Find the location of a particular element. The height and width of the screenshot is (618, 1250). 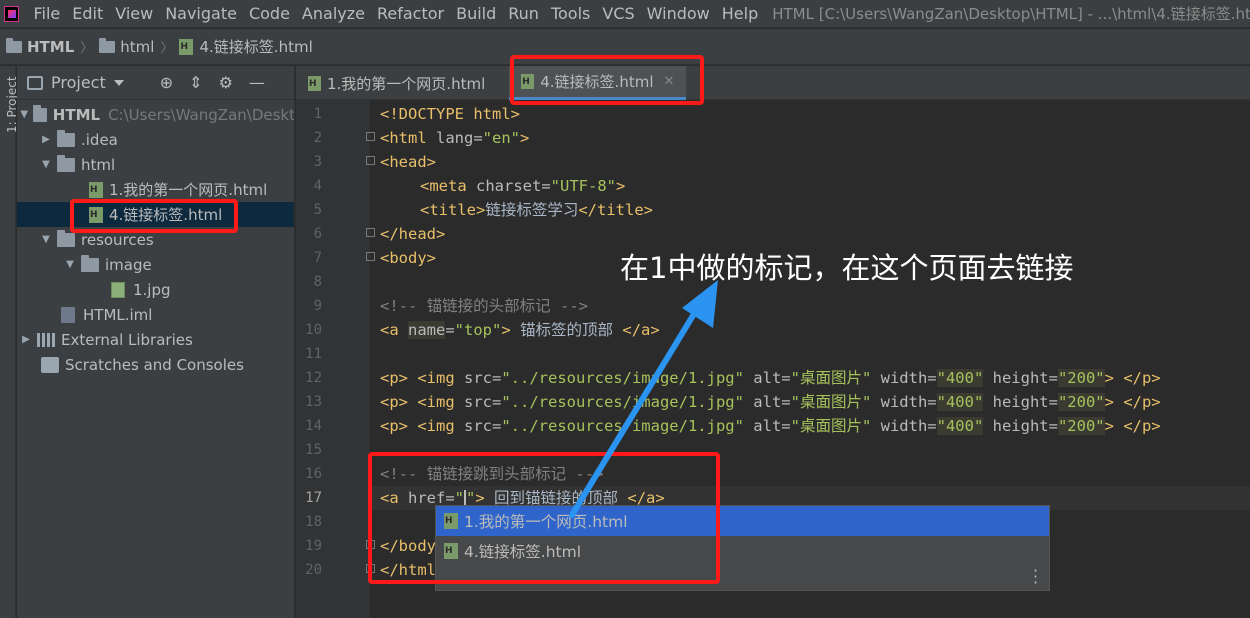

tag-token: </p> is located at coordinates (1142, 426).